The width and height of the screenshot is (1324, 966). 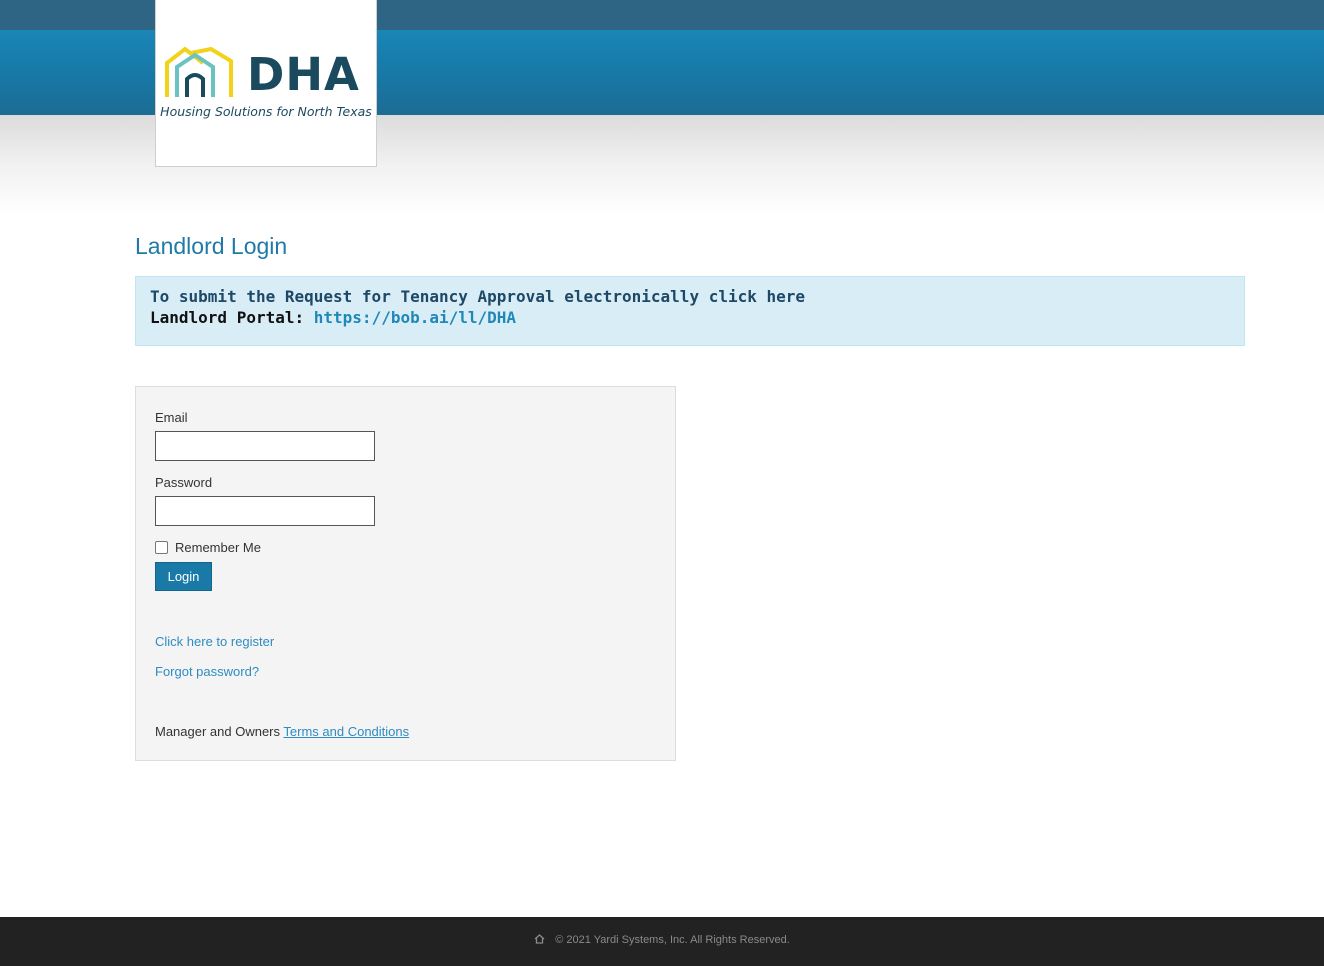 I want to click on remember-me-row: Remember Me, so click(x=208, y=547).